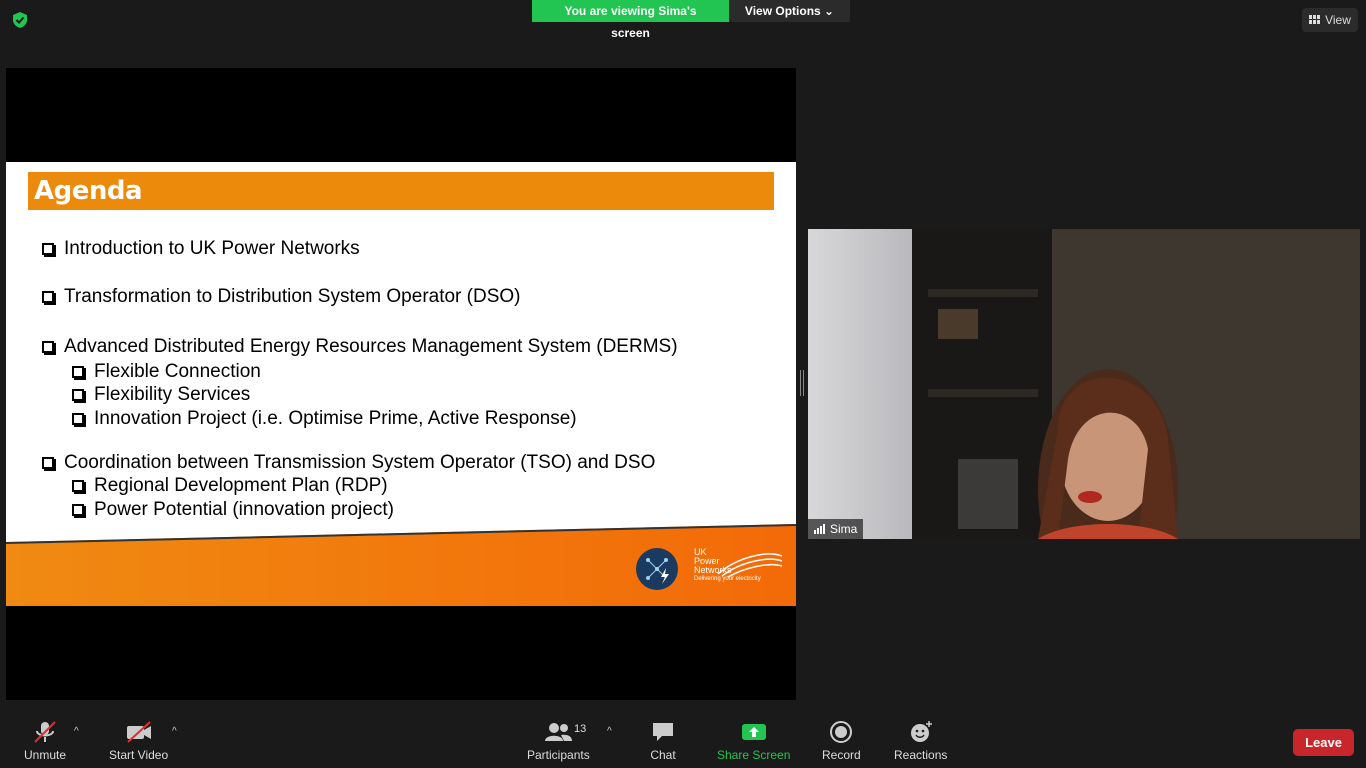  Describe the element at coordinates (657, 569) in the screenshot. I see `dso-logo-icon` at that location.